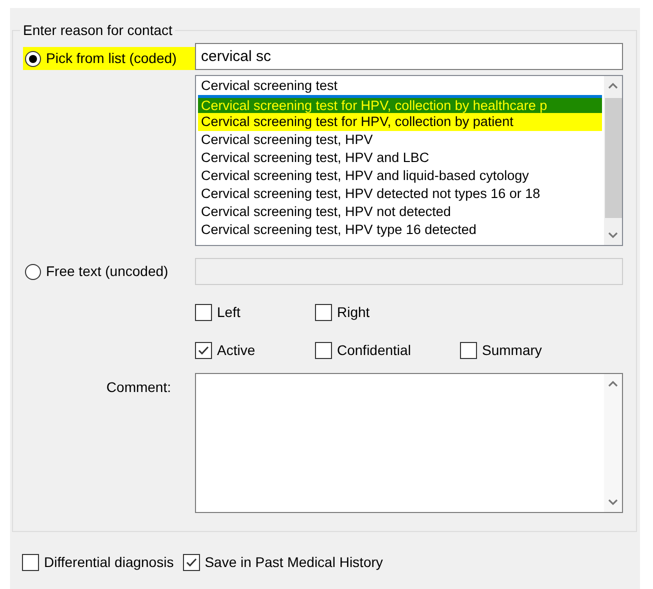 Image resolution: width=653 pixels, height=589 pixels. I want to click on list-item: Cervical screening test for HPV, collection by patient, so click(400, 122).